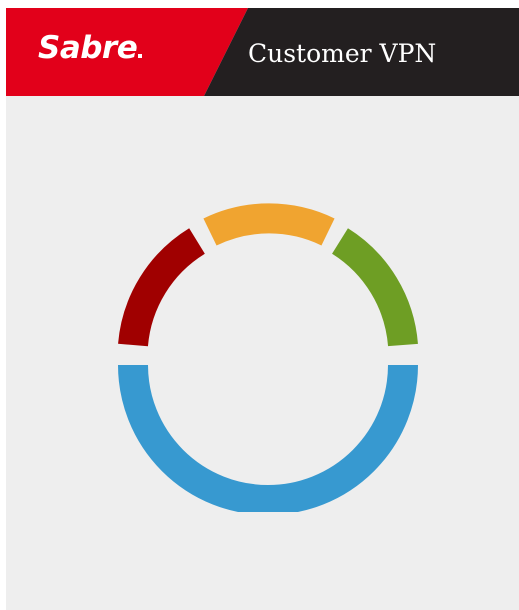 The height and width of the screenshot is (610, 519). What do you see at coordinates (162, 287) in the screenshot?
I see `spinner-segment-red` at bounding box center [162, 287].